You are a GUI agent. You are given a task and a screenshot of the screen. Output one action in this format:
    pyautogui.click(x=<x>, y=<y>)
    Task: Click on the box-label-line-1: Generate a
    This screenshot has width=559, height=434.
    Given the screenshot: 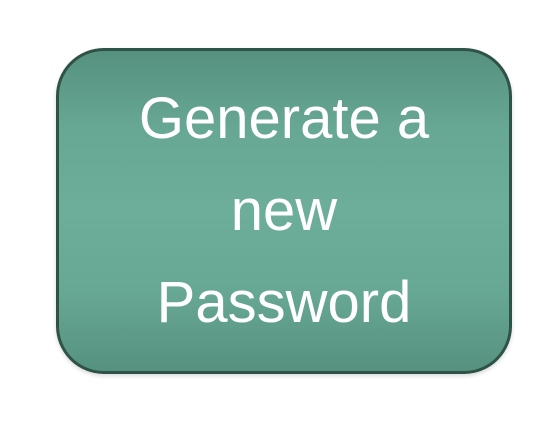 What is the action you would take?
    pyautogui.click(x=284, y=118)
    